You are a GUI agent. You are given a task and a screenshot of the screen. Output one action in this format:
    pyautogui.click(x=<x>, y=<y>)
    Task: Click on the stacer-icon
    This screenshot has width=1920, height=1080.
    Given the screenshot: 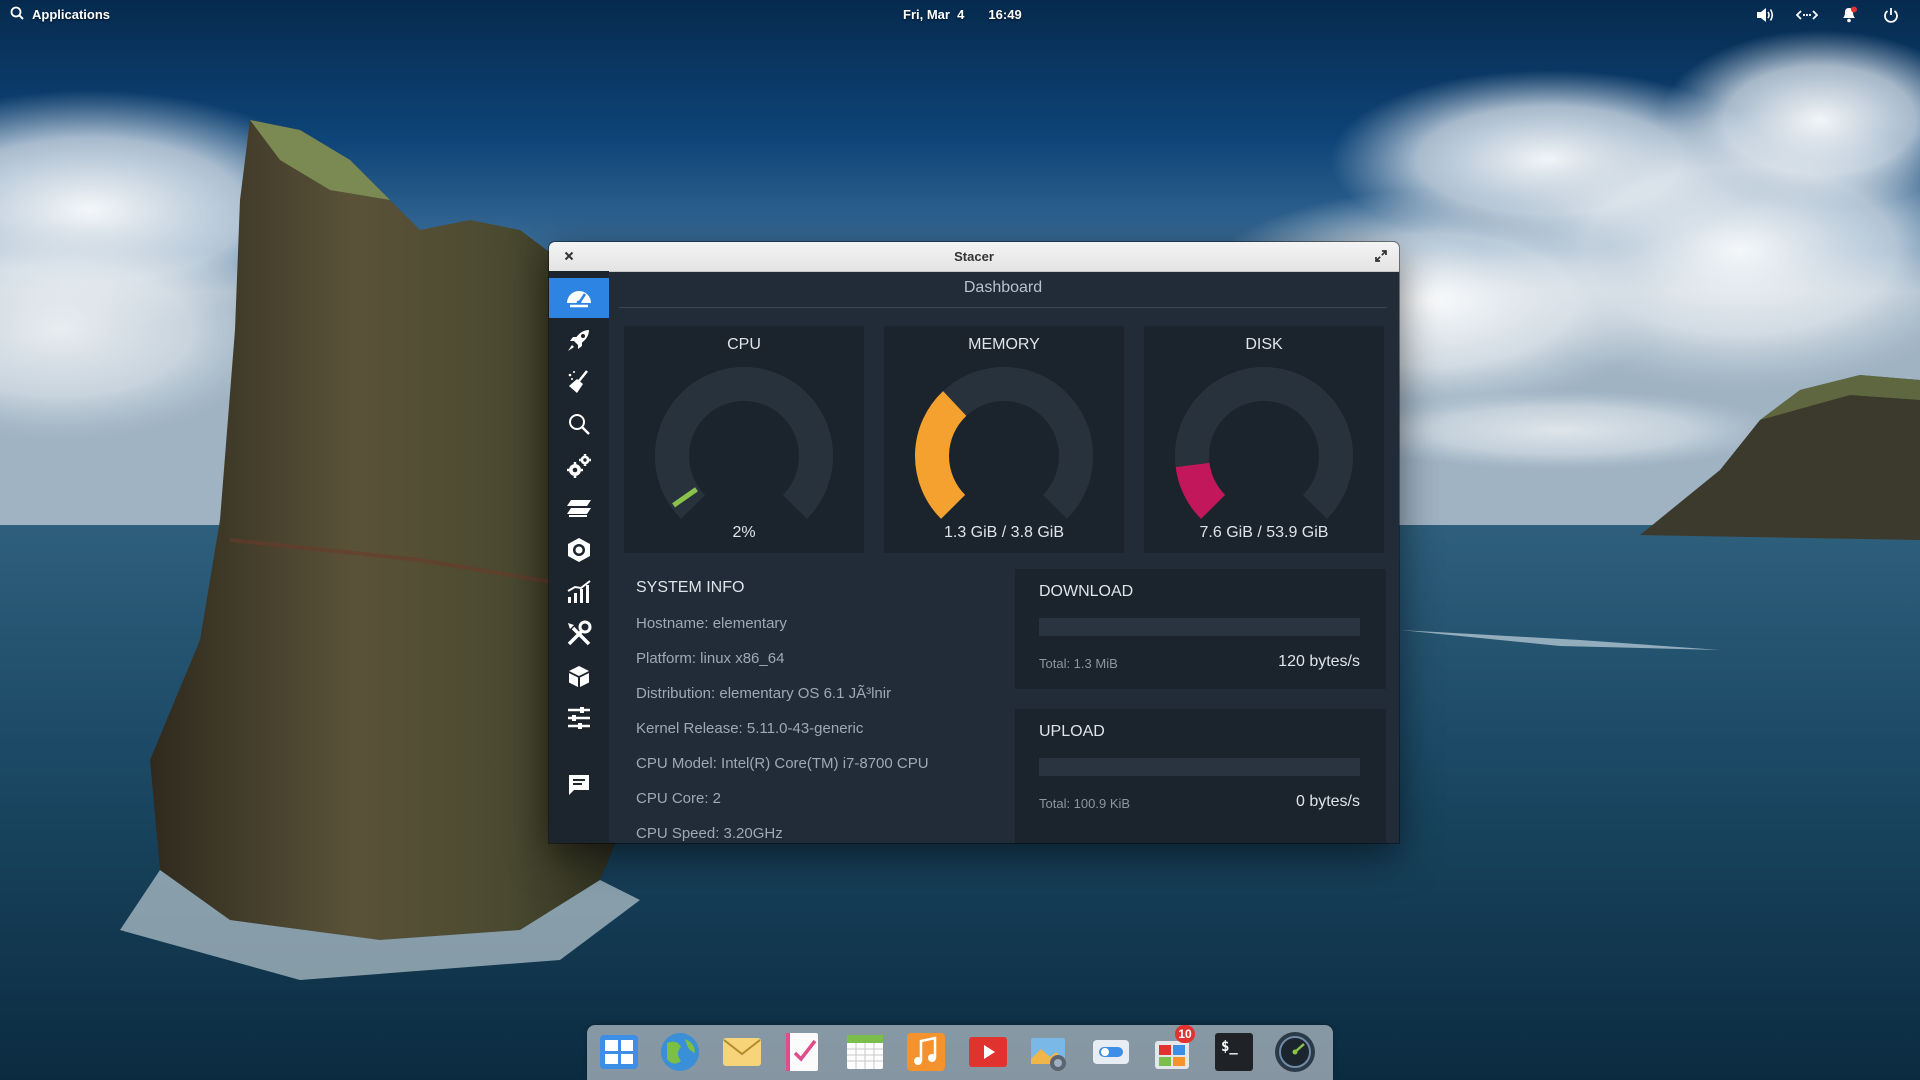 What is the action you would take?
    pyautogui.click(x=1295, y=1052)
    